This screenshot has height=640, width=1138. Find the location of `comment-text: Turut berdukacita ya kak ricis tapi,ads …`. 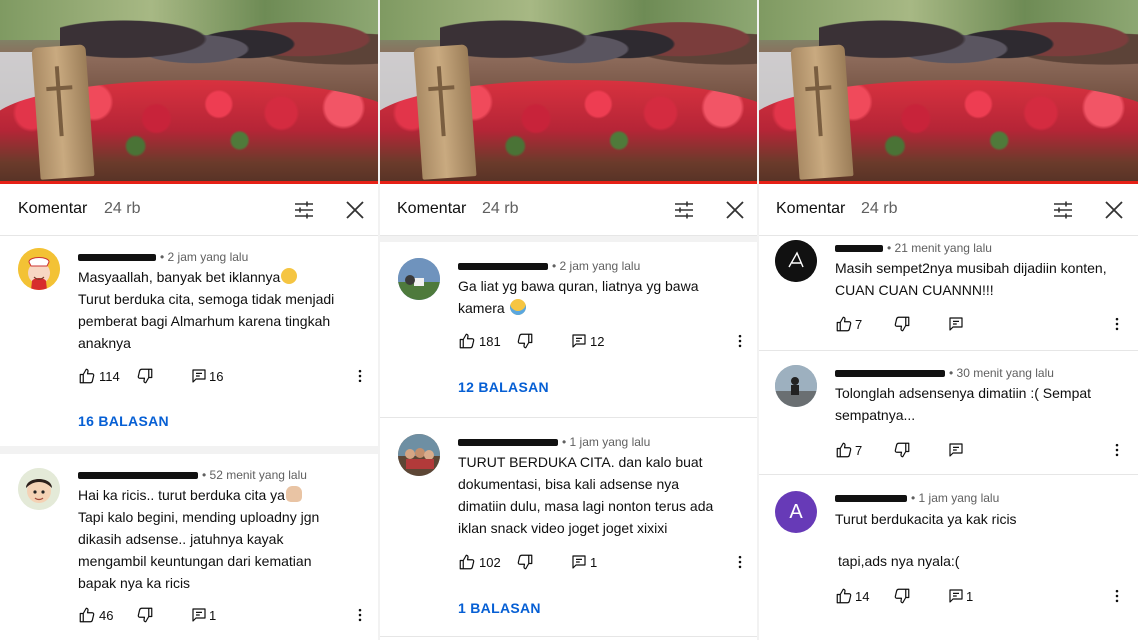

comment-text: Turut berdukacita ya kak ricis tapi,ads … is located at coordinates (926, 540).